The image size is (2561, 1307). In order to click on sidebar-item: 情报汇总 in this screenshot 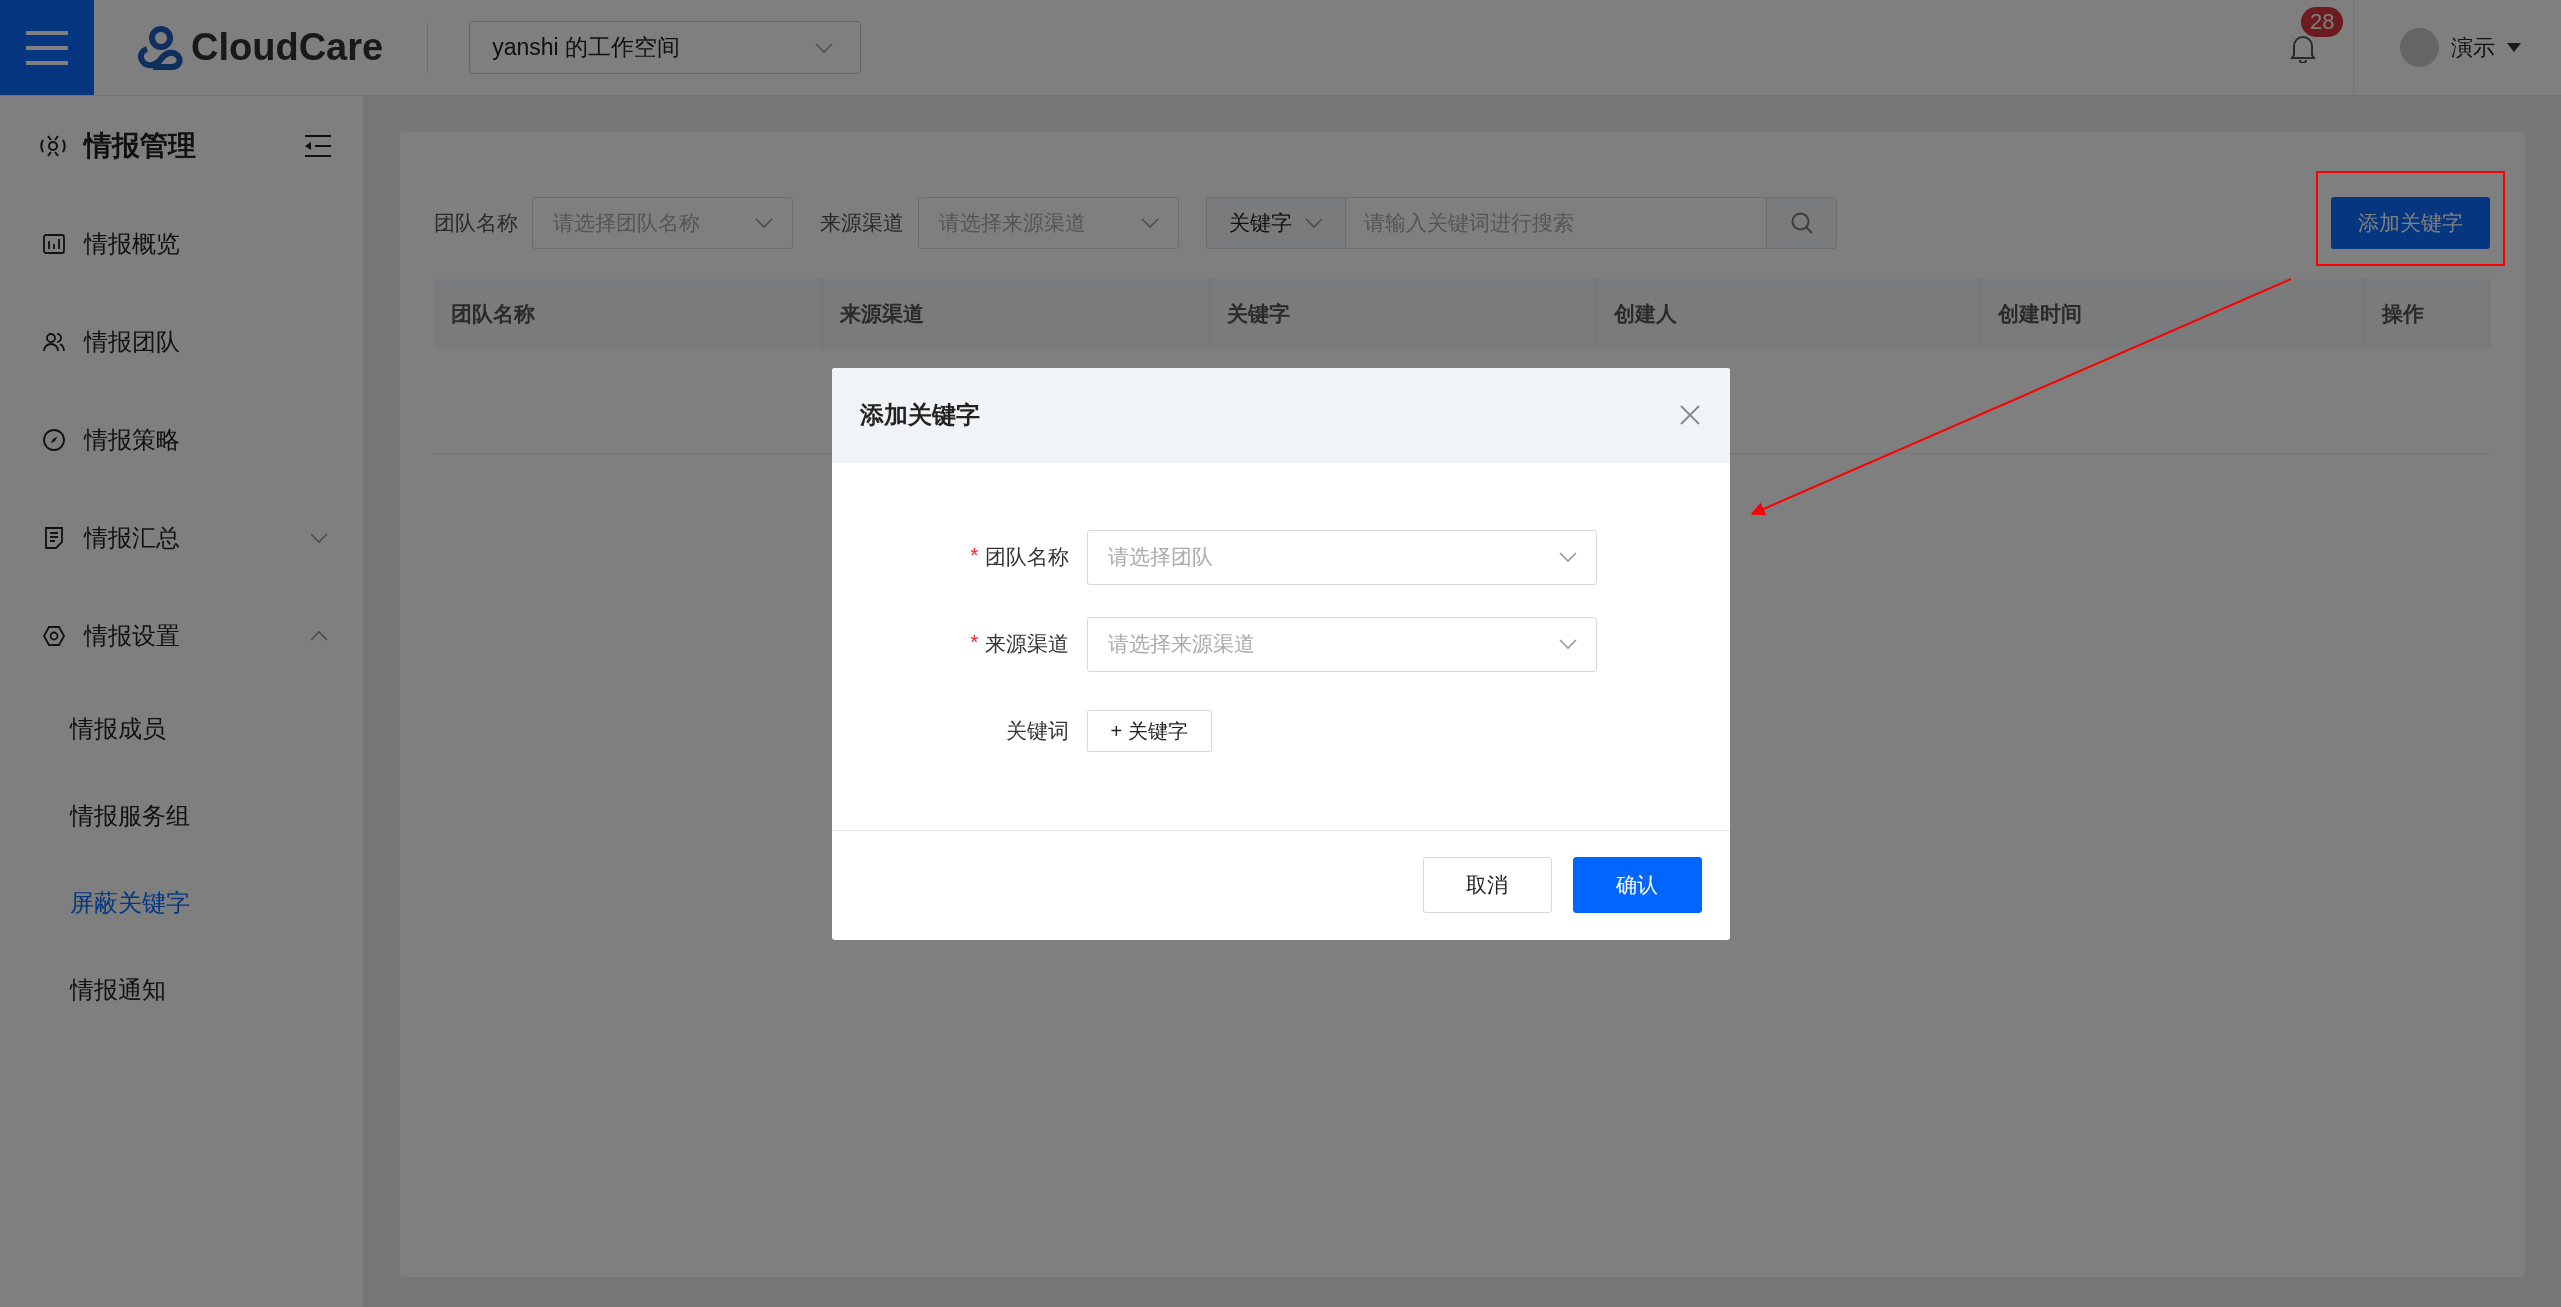, I will do `click(181, 538)`.